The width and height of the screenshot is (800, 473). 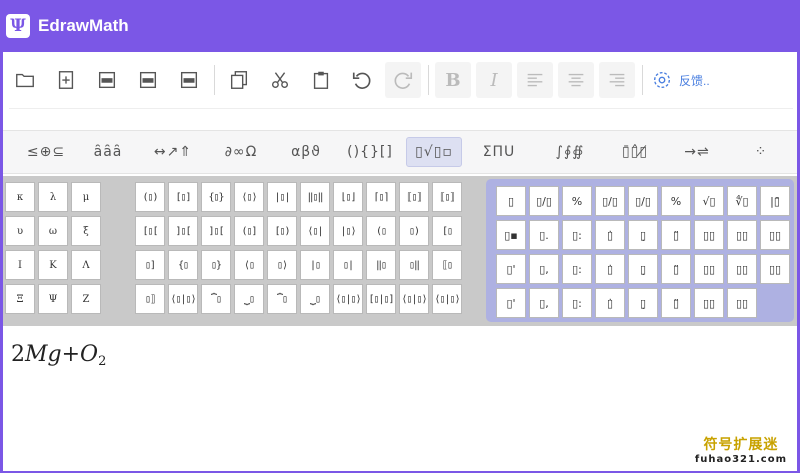 What do you see at coordinates (280, 80) in the screenshot?
I see `cut-icon` at bounding box center [280, 80].